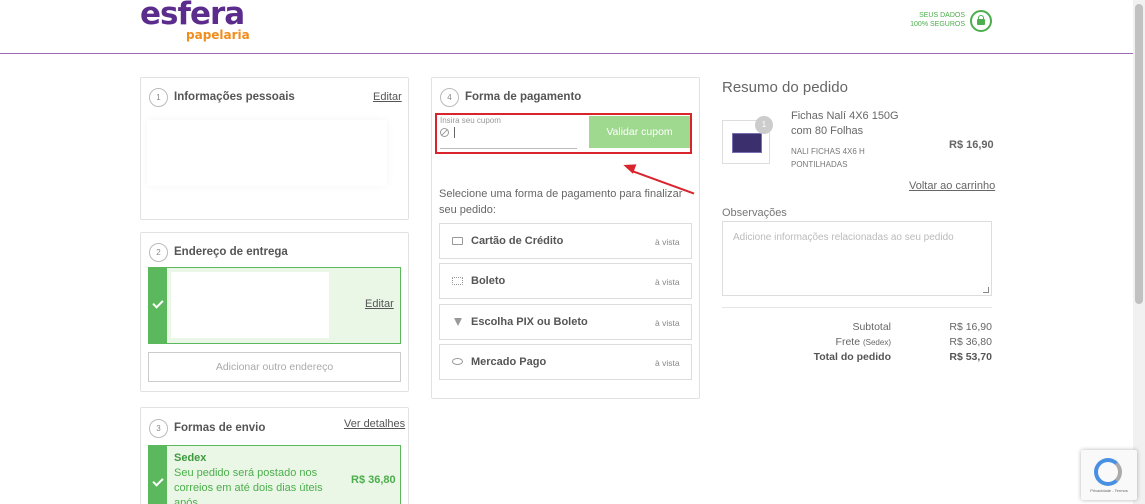  What do you see at coordinates (387, 97) in the screenshot?
I see `edit-personal-link: Editar` at bounding box center [387, 97].